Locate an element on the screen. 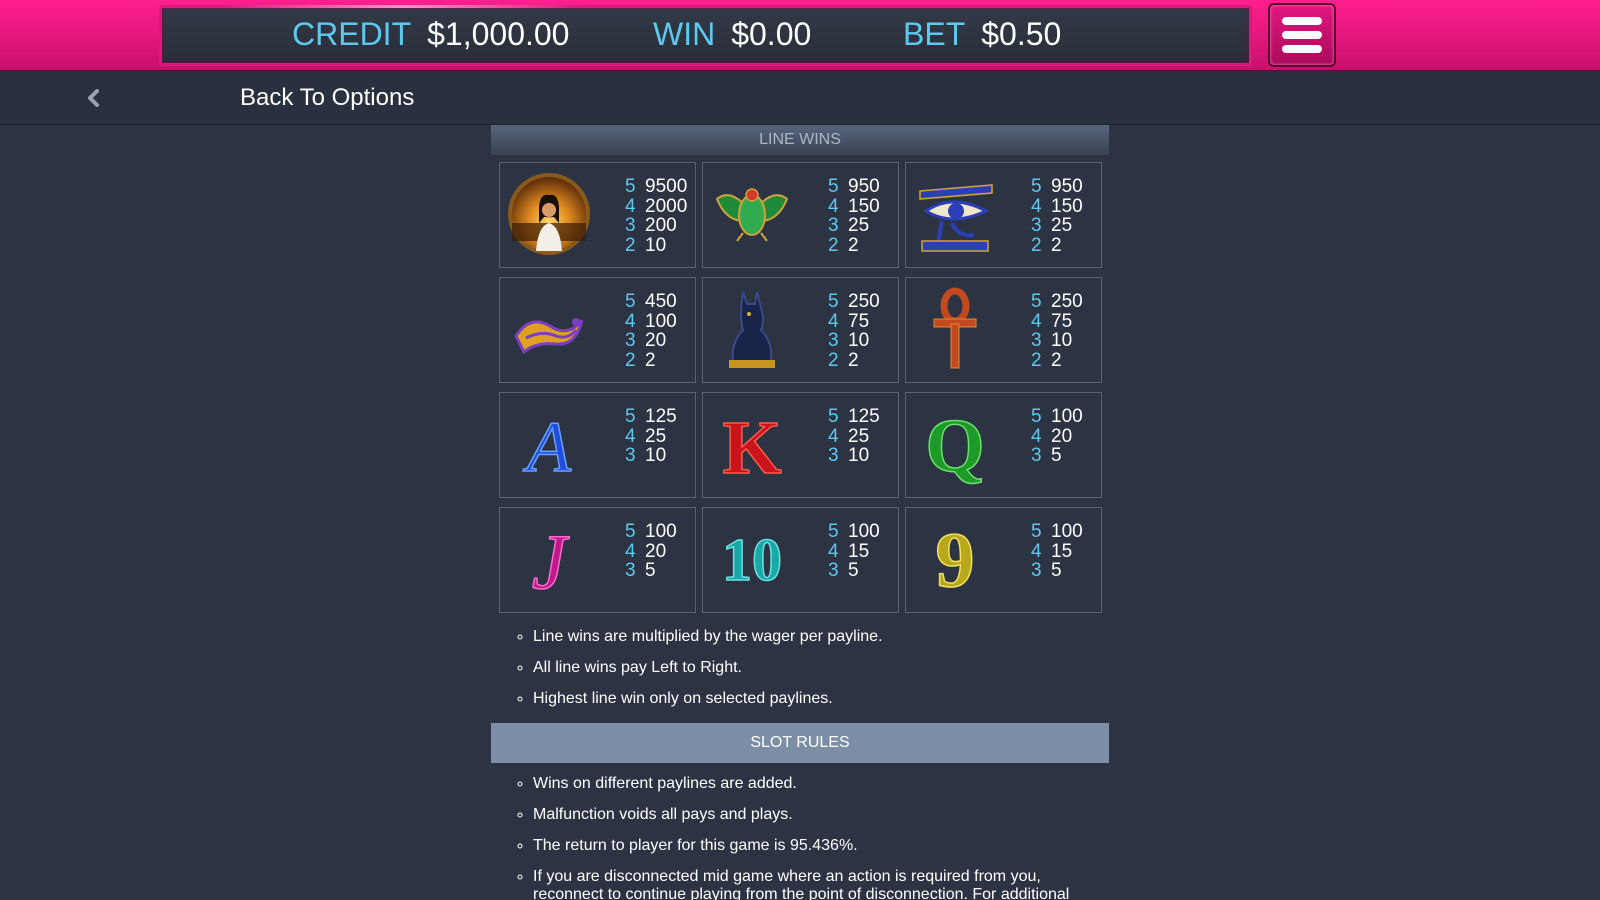  back-bar: Back To Options is located at coordinates (800, 98).